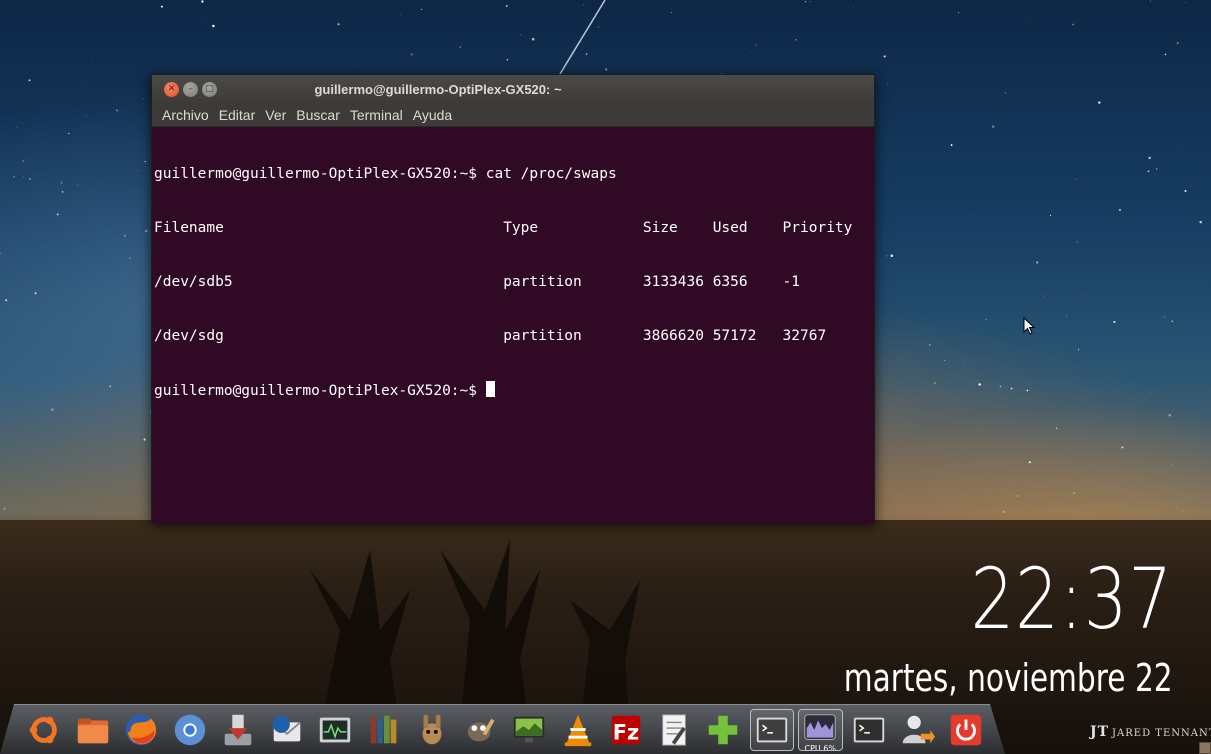  Describe the element at coordinates (384, 730) in the screenshot. I see `library-icon` at that location.